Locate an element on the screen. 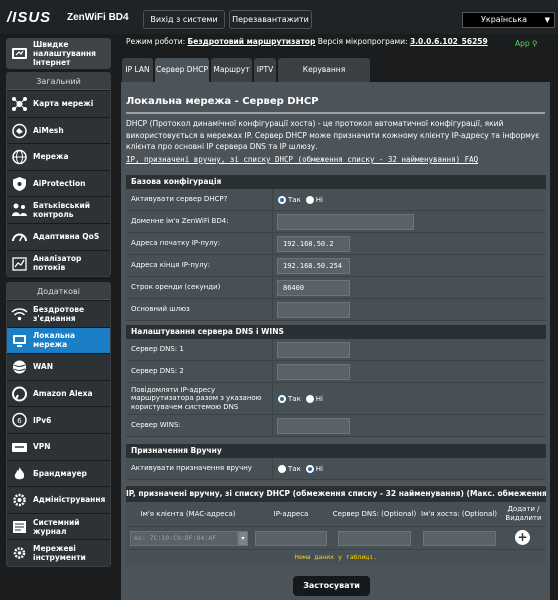 Image resolution: width=558 pixels, height=600 pixels. domain-name-input is located at coordinates (345, 222).